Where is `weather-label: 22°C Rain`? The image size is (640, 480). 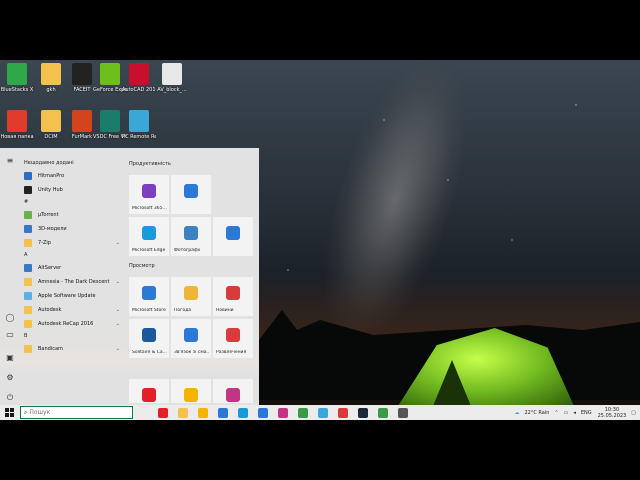
weather-label: 22°C Rain is located at coordinates (536, 413).